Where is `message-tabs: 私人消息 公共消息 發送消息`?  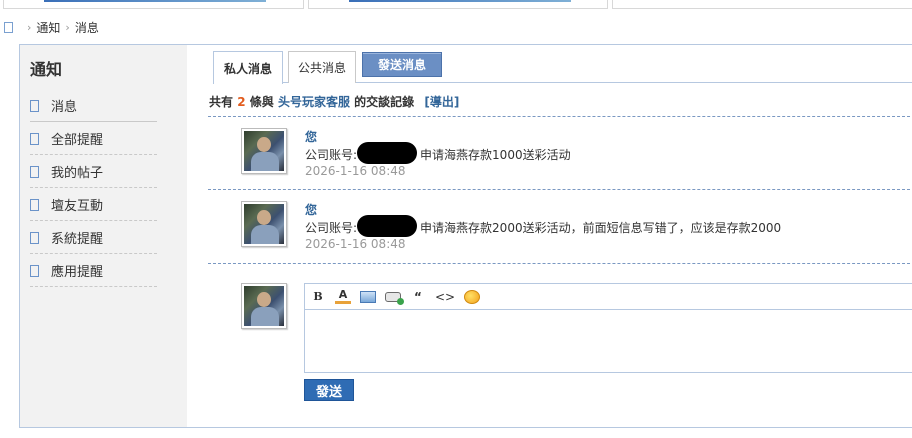 message-tabs: 私人消息 公共消息 發送消息 is located at coordinates (562, 67).